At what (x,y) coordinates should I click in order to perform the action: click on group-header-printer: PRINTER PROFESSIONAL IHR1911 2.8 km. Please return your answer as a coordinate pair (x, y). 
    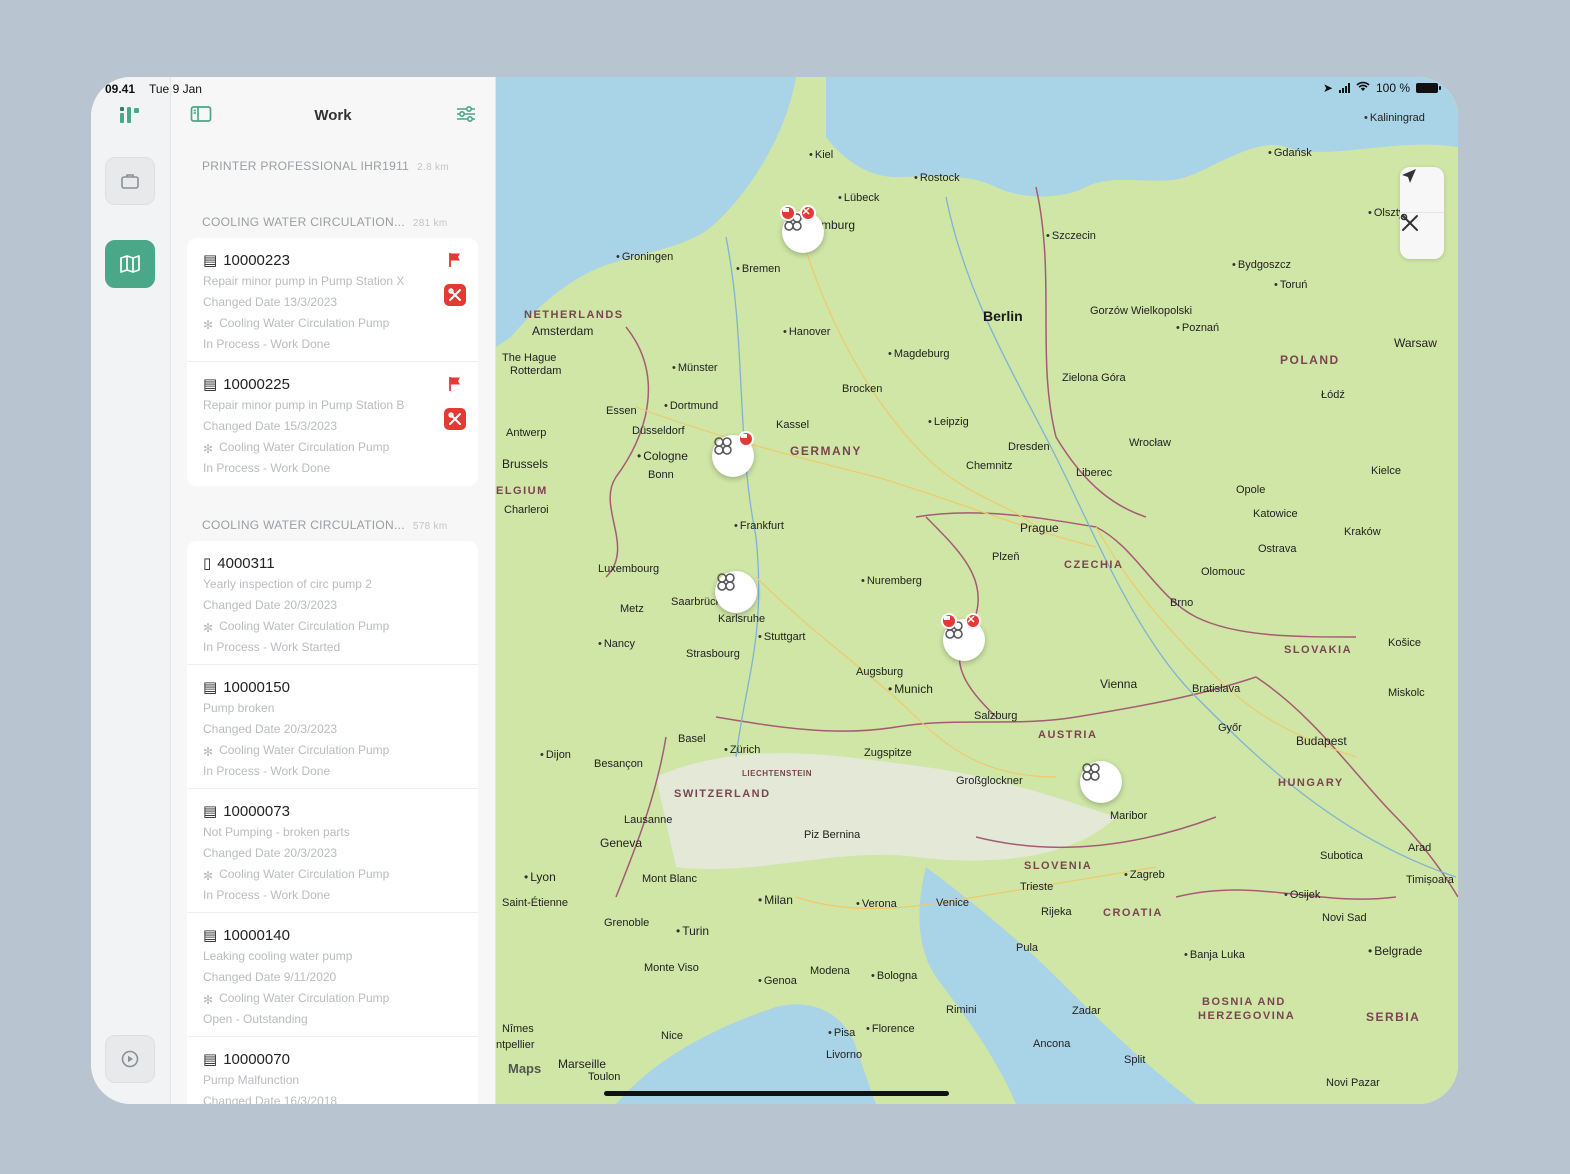
    Looking at the image, I should click on (325, 166).